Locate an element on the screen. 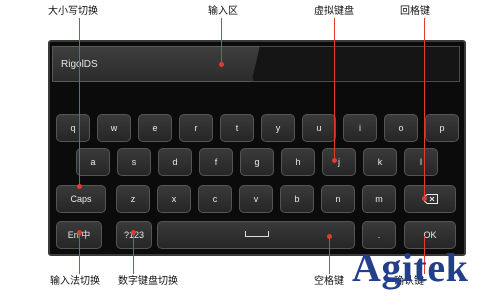  numeric-toggle-key: ?123 is located at coordinates (134, 235).